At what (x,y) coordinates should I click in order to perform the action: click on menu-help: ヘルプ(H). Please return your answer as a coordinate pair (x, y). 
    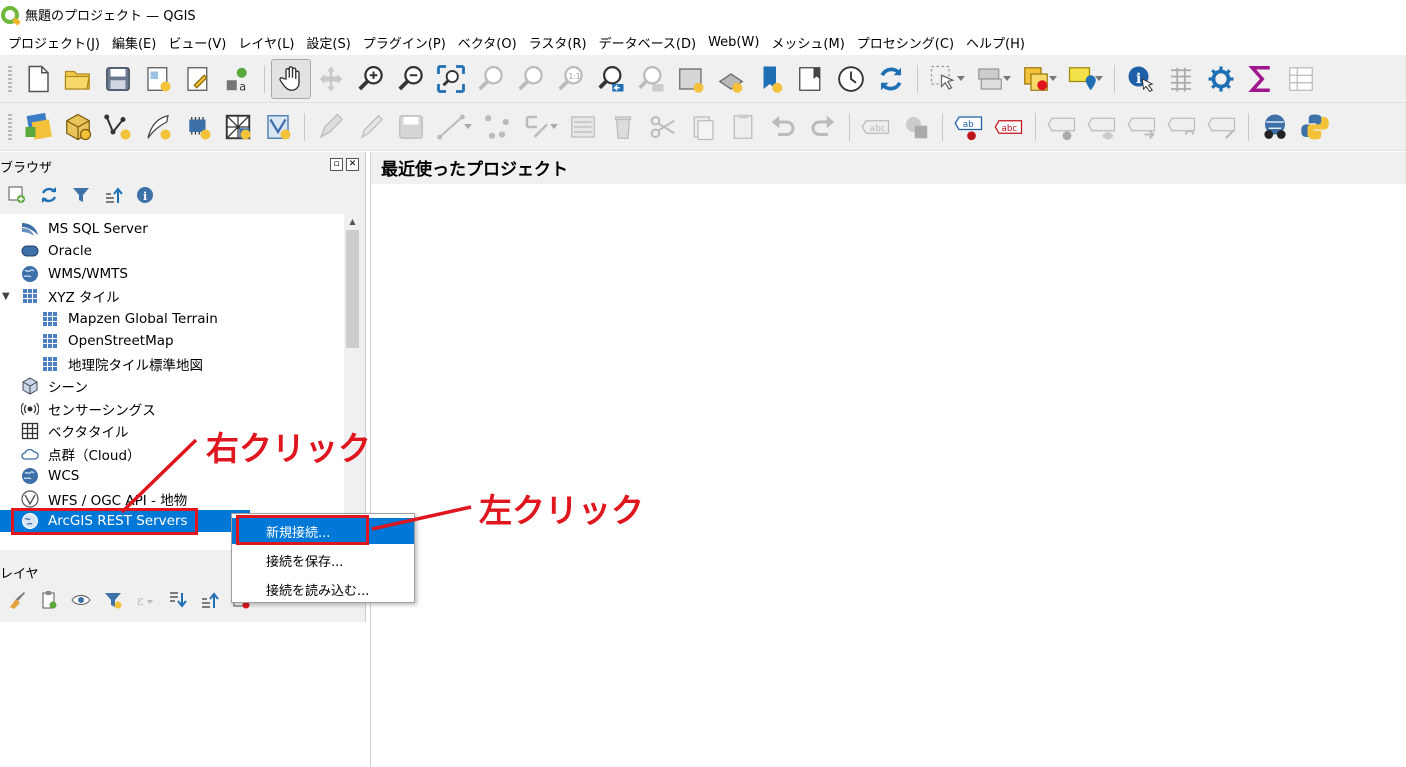
    Looking at the image, I should click on (995, 42).